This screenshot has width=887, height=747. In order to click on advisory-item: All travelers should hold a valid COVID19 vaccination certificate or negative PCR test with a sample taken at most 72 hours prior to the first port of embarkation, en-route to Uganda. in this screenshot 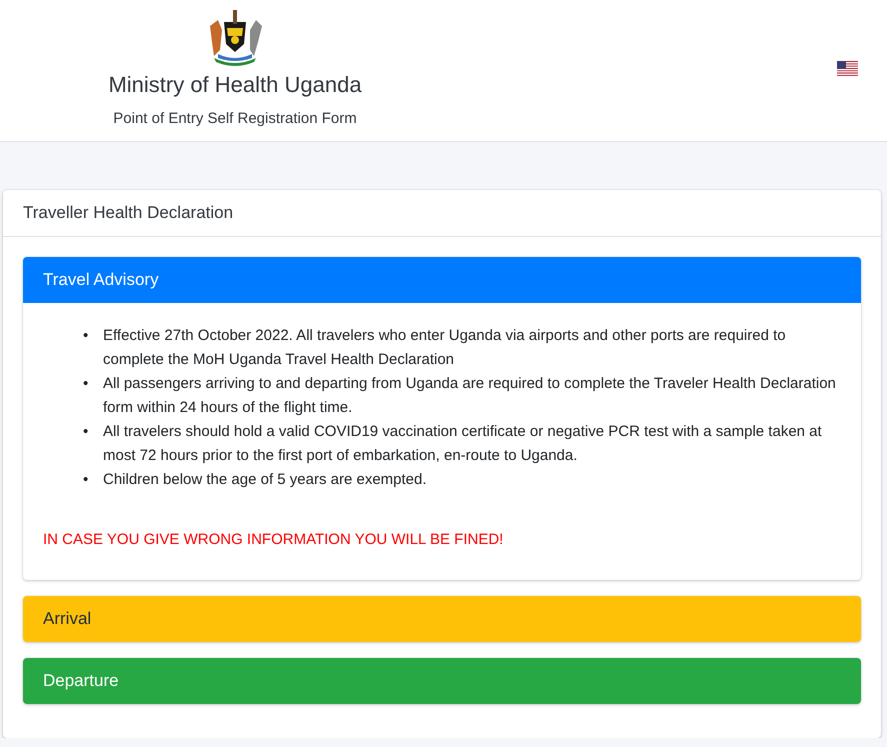, I will do `click(463, 444)`.